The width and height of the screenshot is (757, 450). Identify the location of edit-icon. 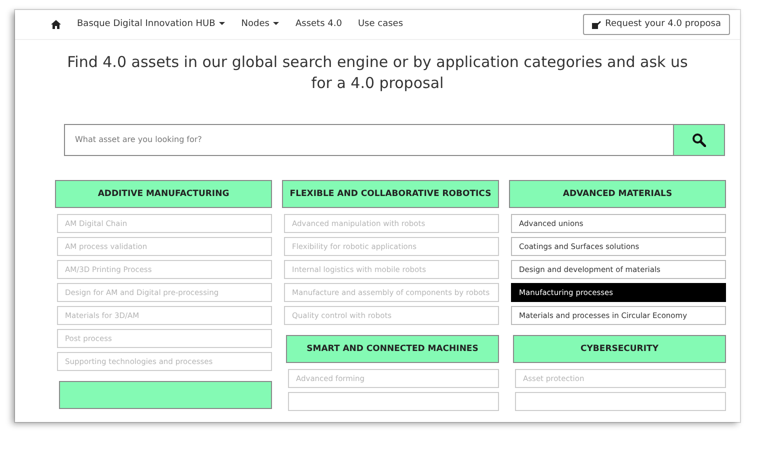
(597, 24).